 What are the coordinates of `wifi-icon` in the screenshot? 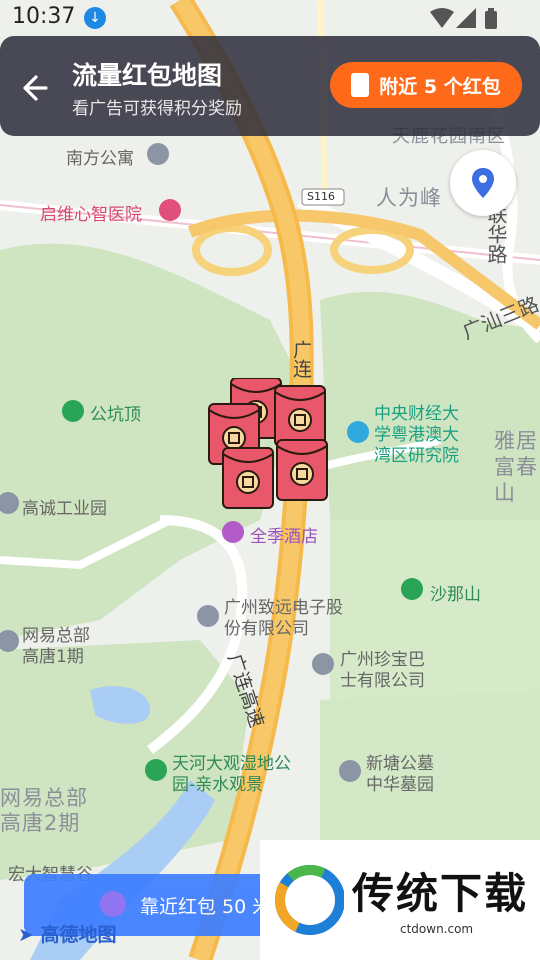 It's located at (442, 18).